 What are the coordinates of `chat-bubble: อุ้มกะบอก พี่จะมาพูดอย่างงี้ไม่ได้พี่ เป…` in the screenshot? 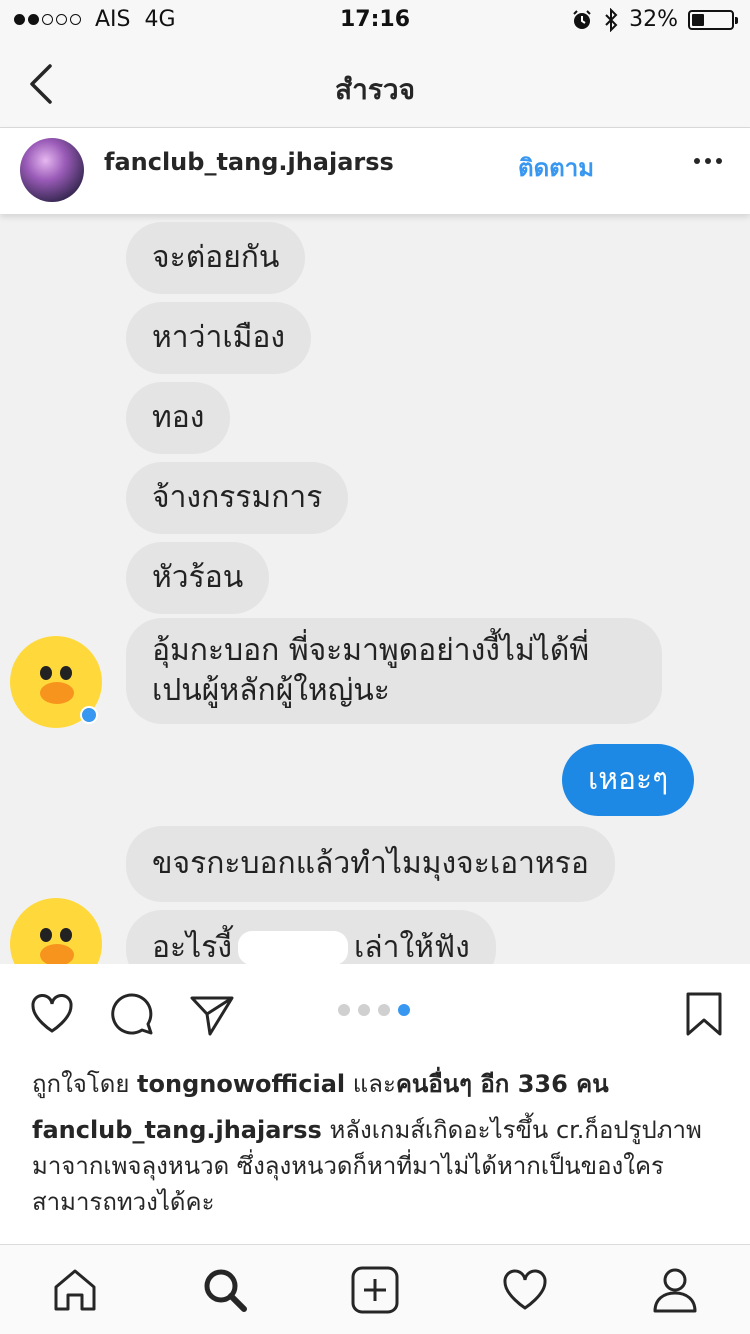 It's located at (394, 671).